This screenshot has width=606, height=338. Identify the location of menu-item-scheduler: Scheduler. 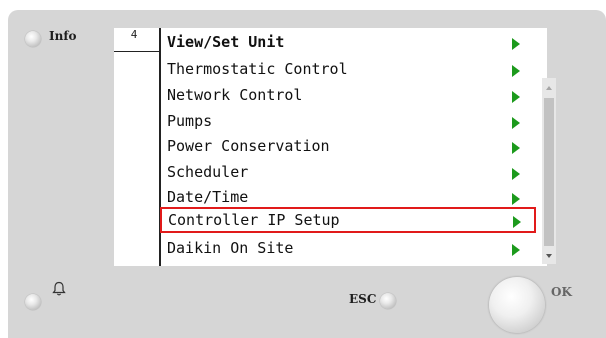
(347, 172).